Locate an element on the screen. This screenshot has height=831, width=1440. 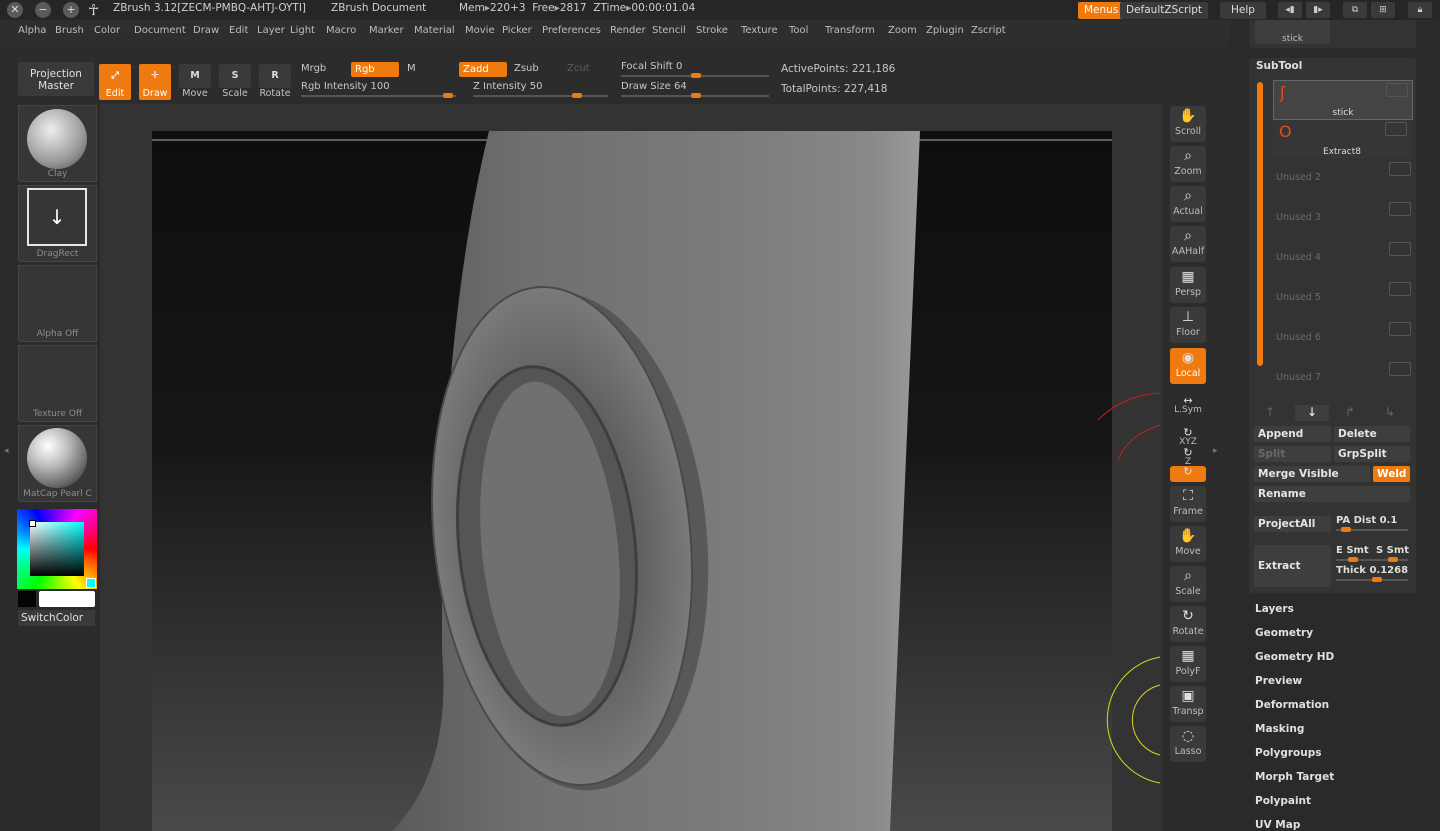
subtool-item-extract8: O Extract8 is located at coordinates (1342, 139).